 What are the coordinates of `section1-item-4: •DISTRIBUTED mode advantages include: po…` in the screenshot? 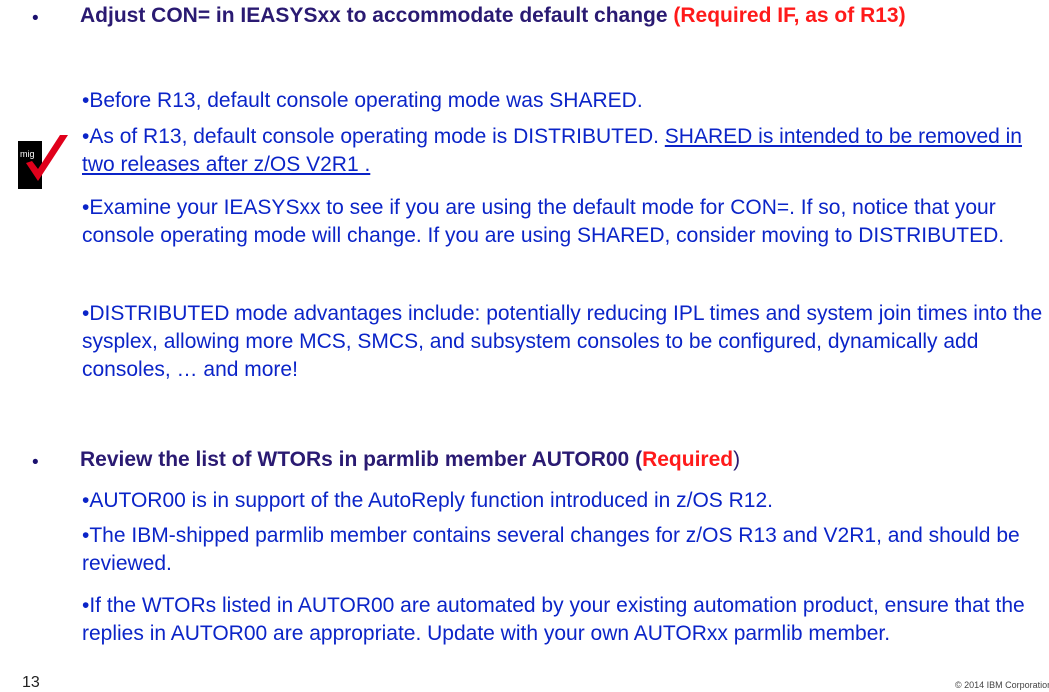 It's located at (562, 341).